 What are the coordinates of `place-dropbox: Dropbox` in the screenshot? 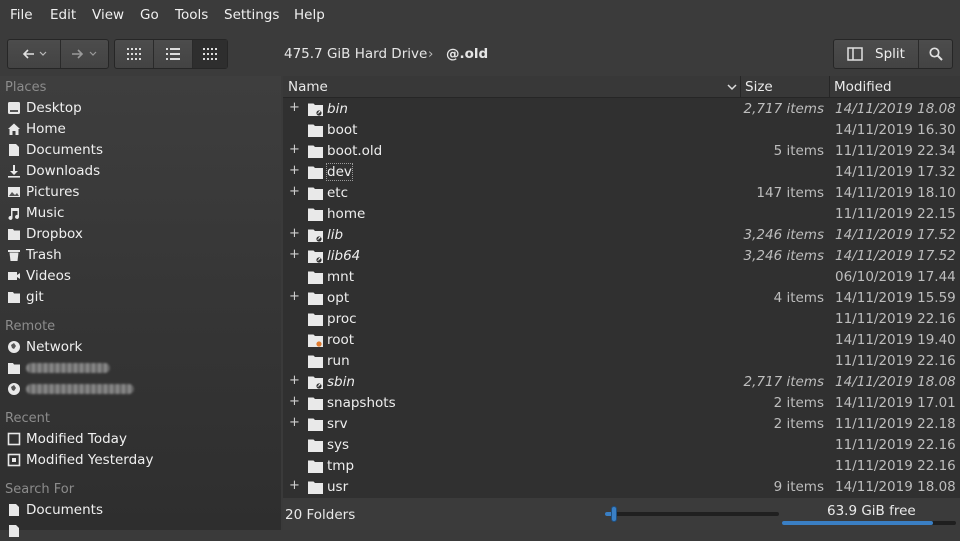 It's located at (45, 234).